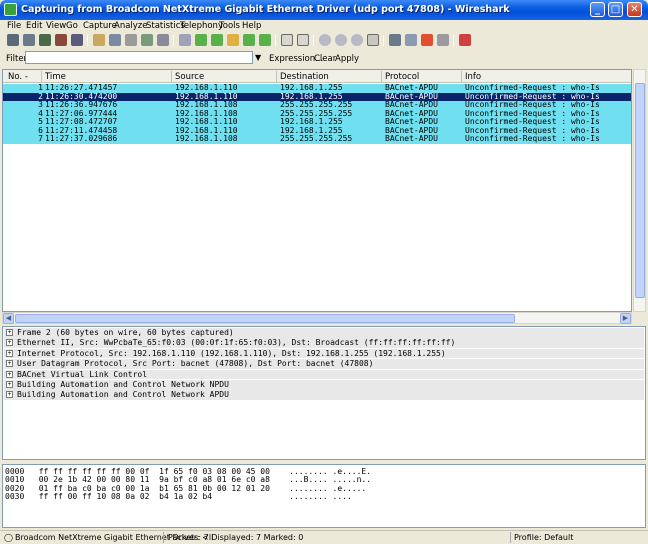 The image size is (648, 544). Describe the element at coordinates (249, 40) in the screenshot. I see `go-first-icon` at that location.